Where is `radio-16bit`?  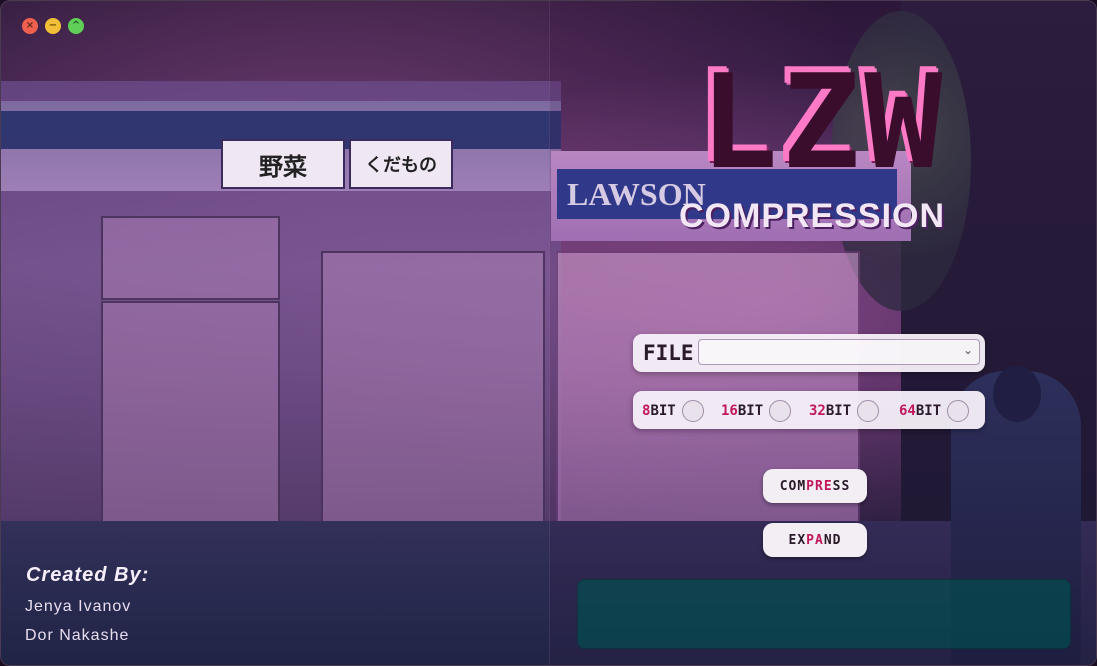 radio-16bit is located at coordinates (780, 411).